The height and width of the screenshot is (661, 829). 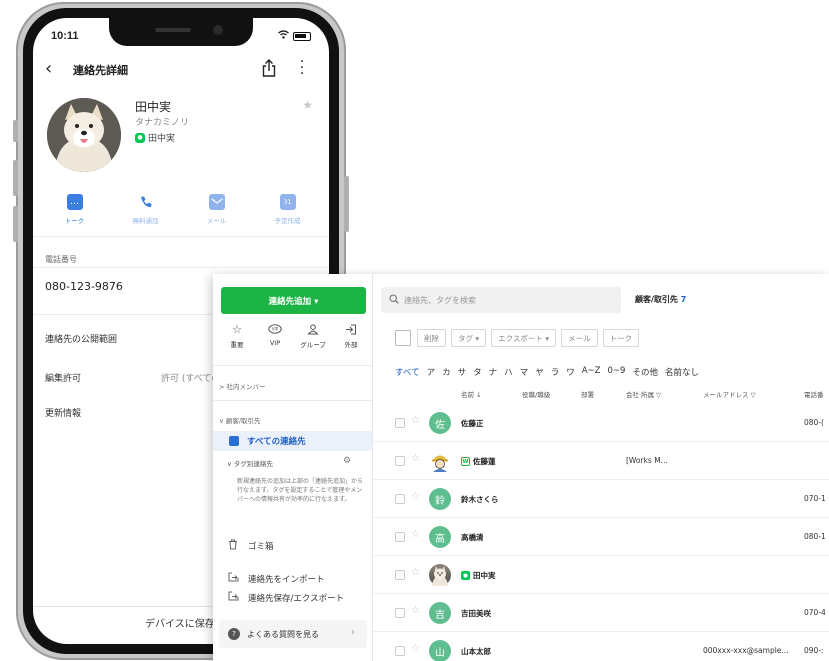 I want to click on phone-notch, so click(x=181, y=32).